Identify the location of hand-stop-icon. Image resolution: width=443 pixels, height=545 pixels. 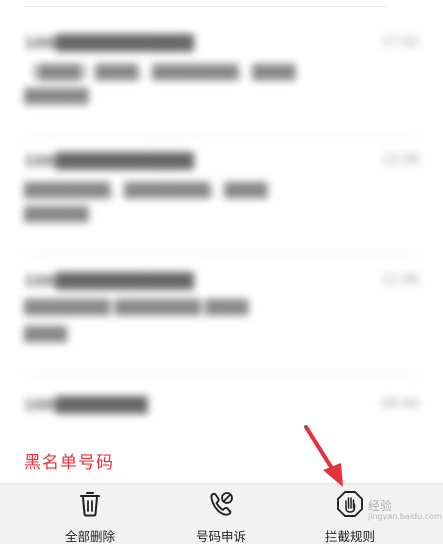
(350, 504).